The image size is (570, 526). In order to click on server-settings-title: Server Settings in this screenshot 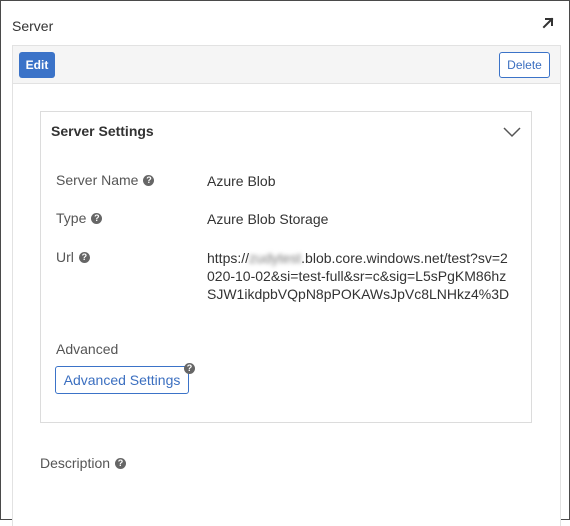, I will do `click(102, 131)`.